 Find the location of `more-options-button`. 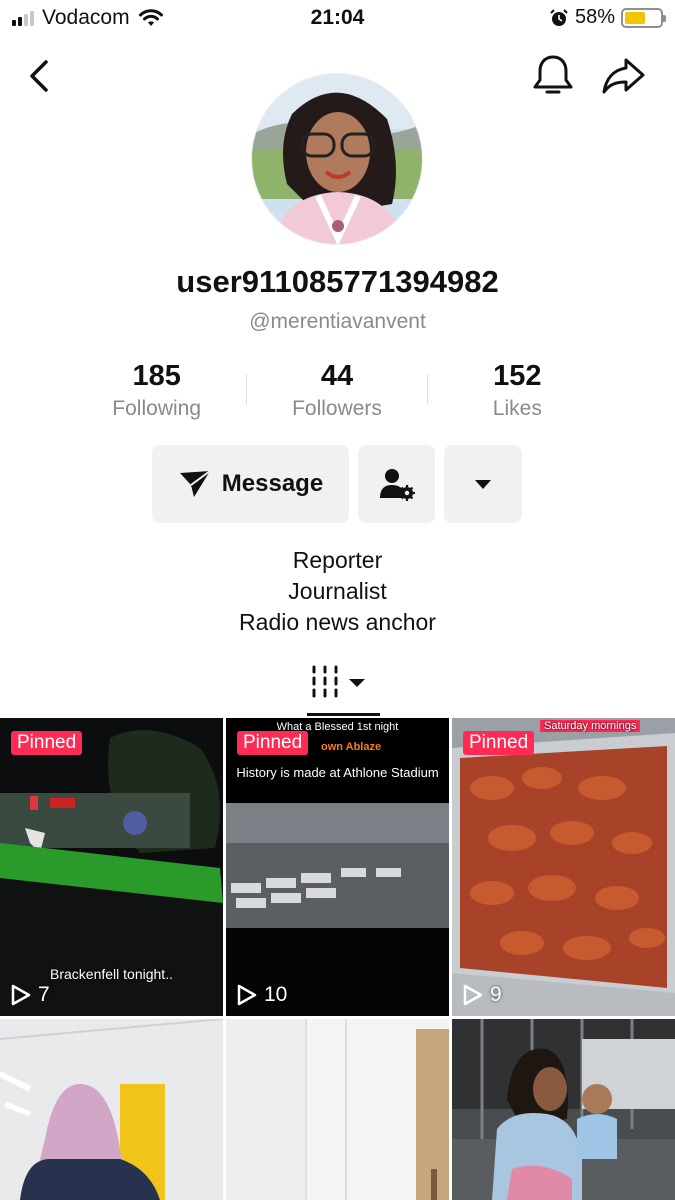

more-options-button is located at coordinates (483, 484).